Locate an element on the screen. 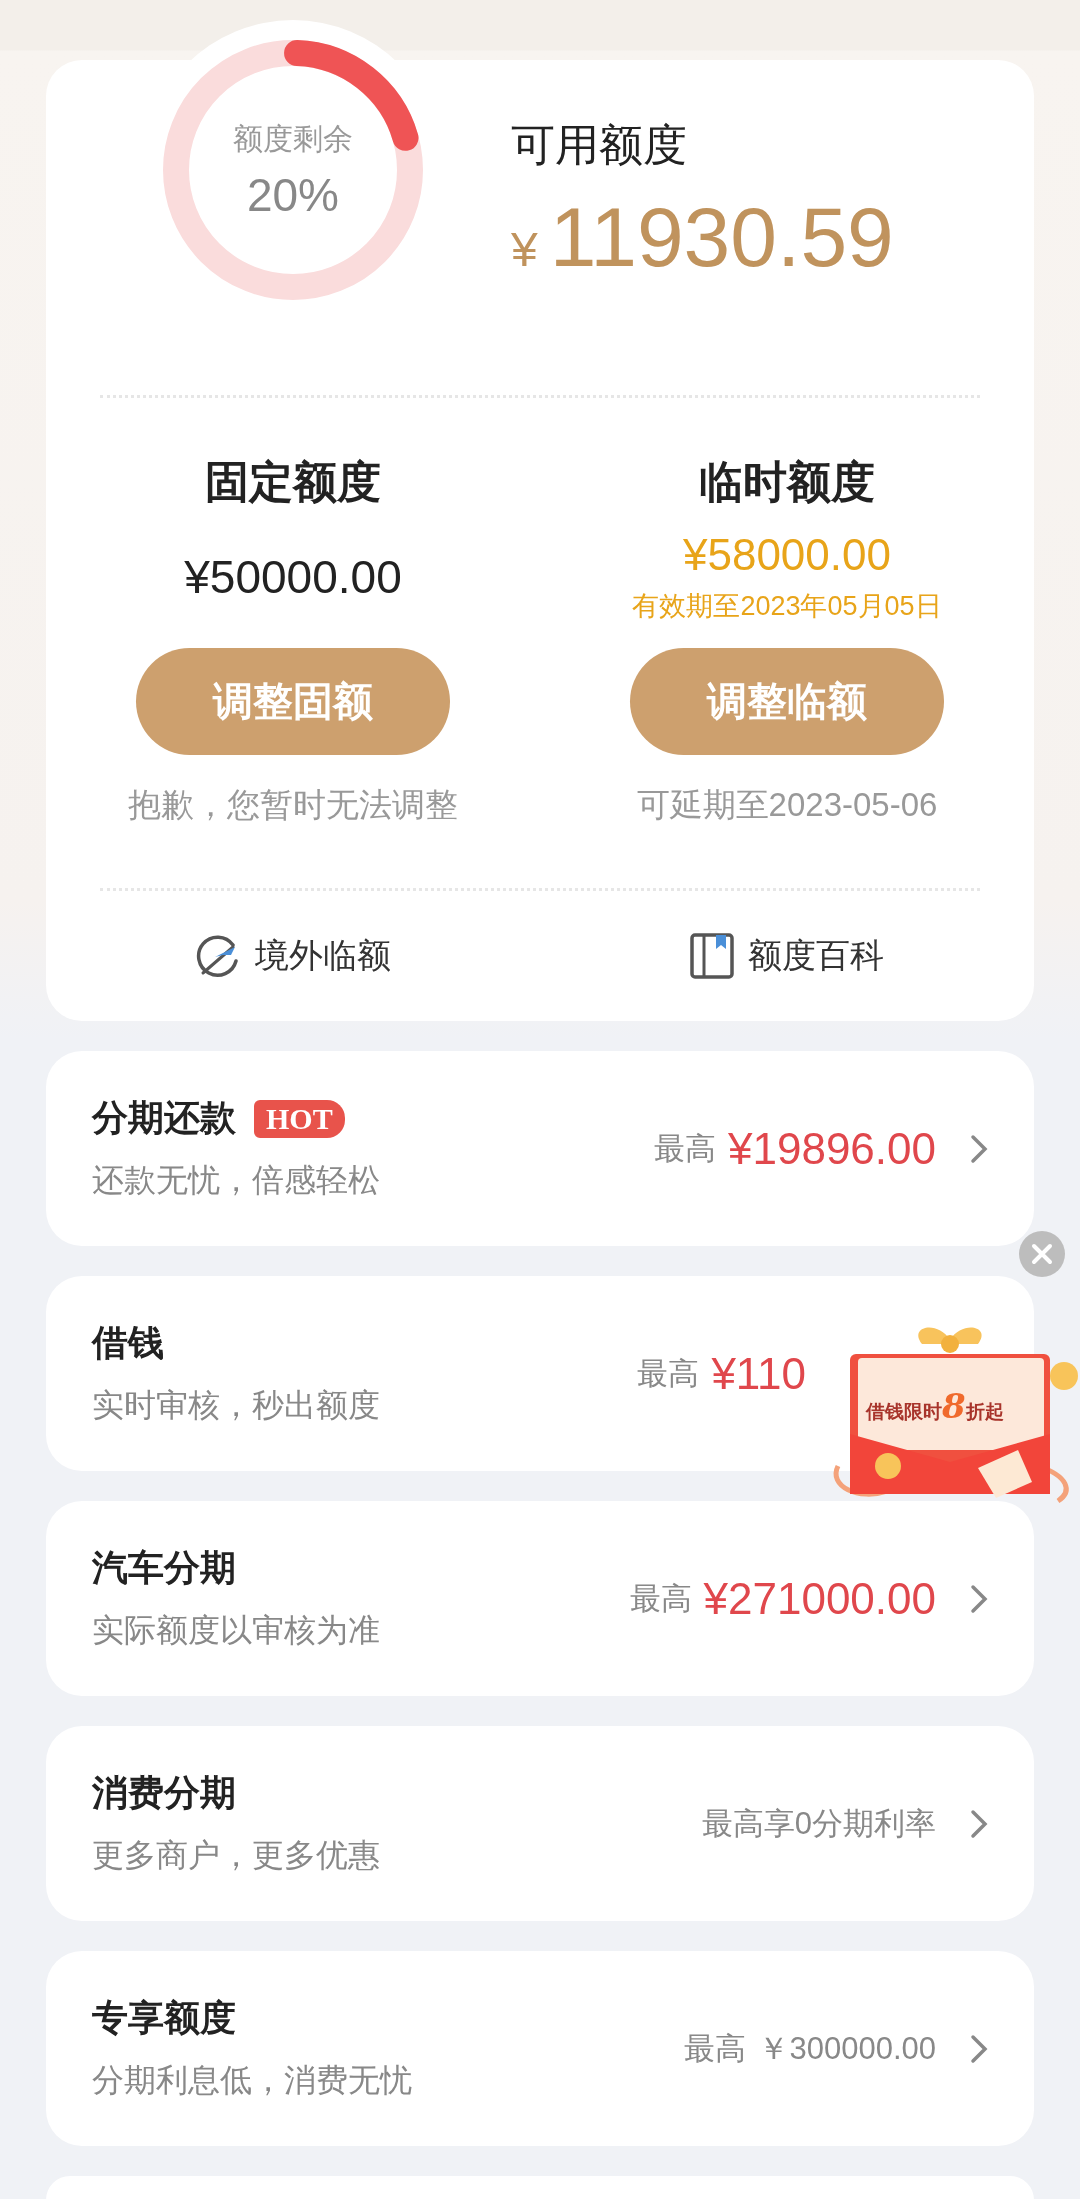 The image size is (1080, 2199). service-title: 借钱 is located at coordinates (128, 1343).